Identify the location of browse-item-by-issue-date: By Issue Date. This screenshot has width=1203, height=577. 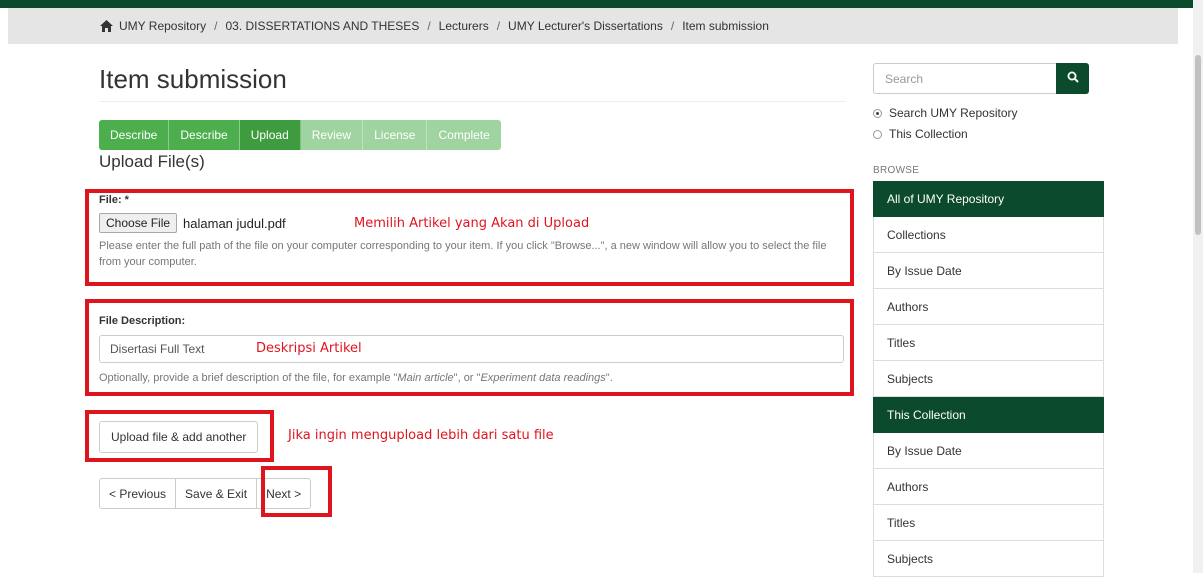
(988, 271).